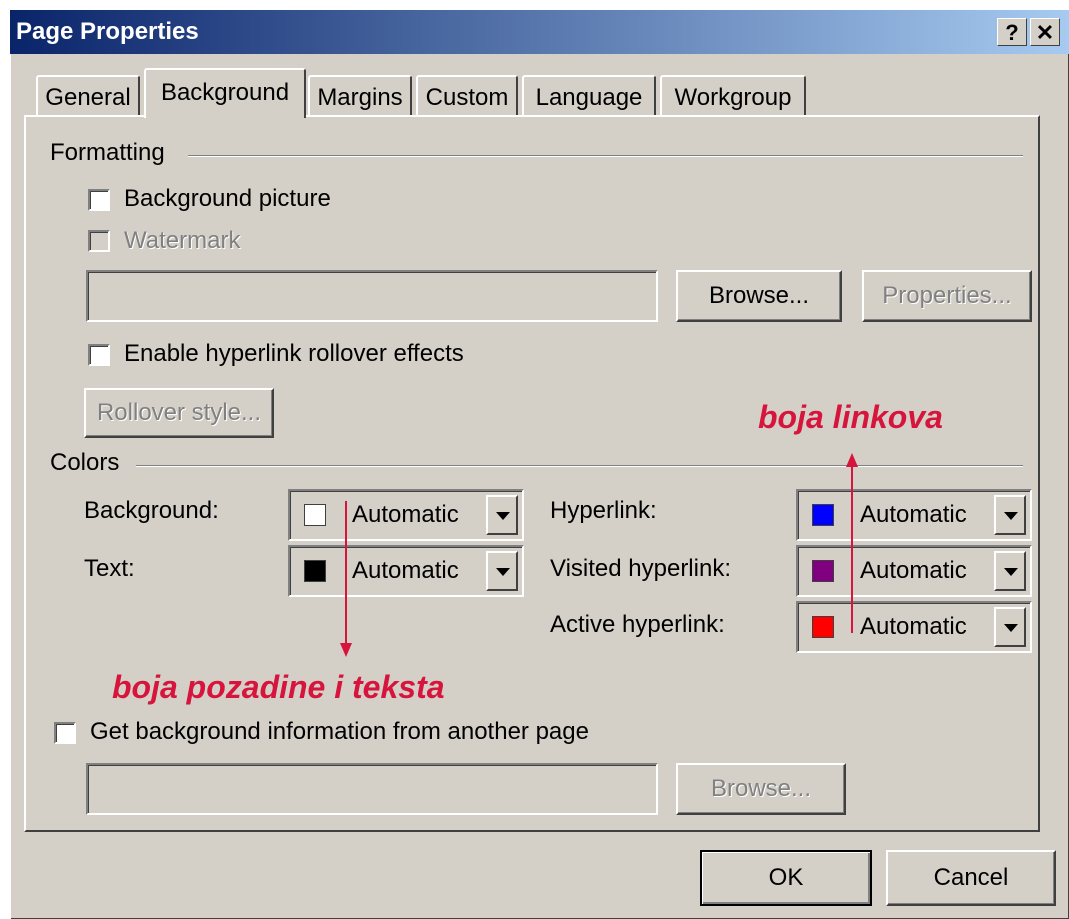 This screenshot has height=919, width=1069. What do you see at coordinates (1045, 32) in the screenshot?
I see `close-button: ✕` at bounding box center [1045, 32].